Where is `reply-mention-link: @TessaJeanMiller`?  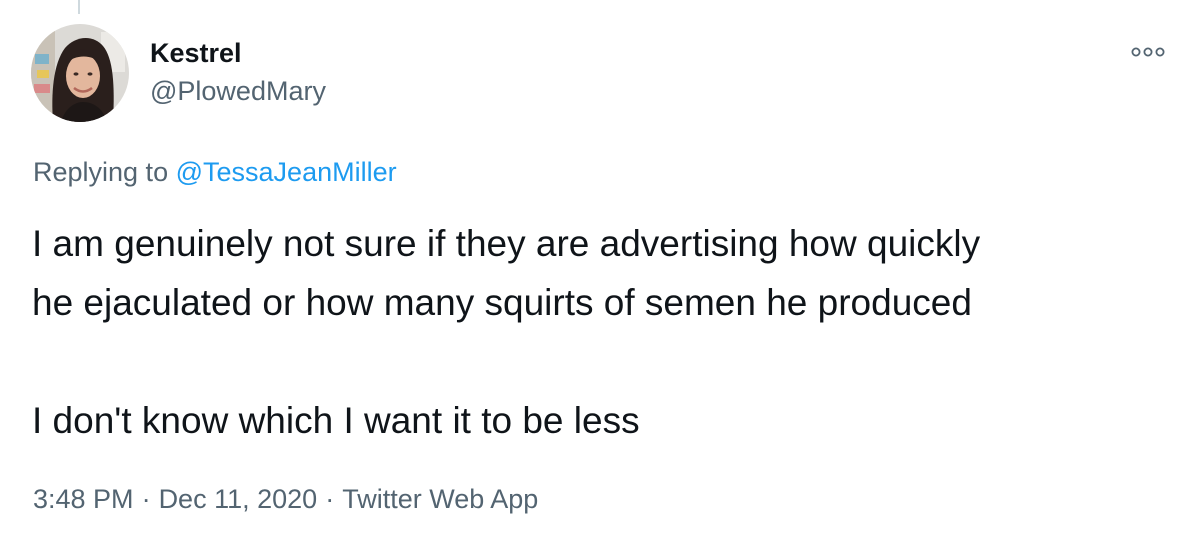 reply-mention-link: @TessaJeanMiller is located at coordinates (286, 172).